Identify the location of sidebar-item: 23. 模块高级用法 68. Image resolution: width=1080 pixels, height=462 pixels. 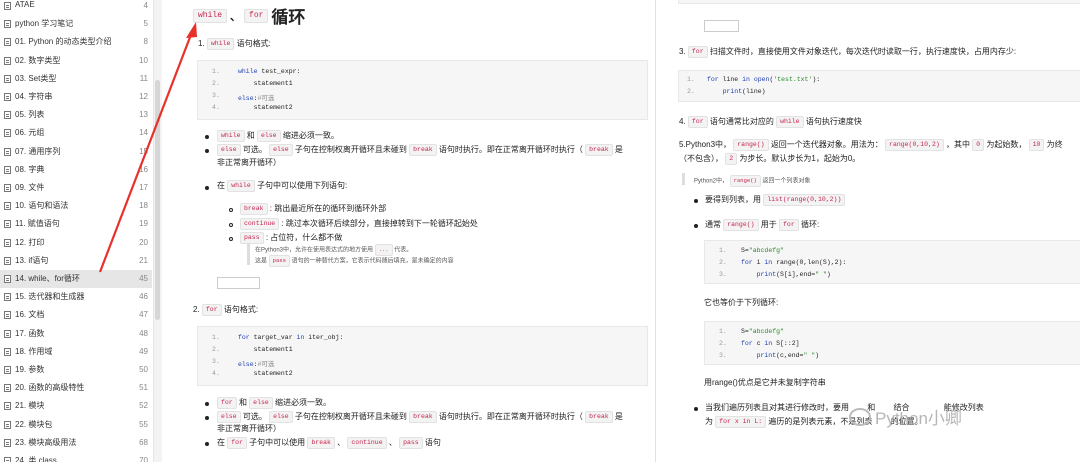
(76, 443).